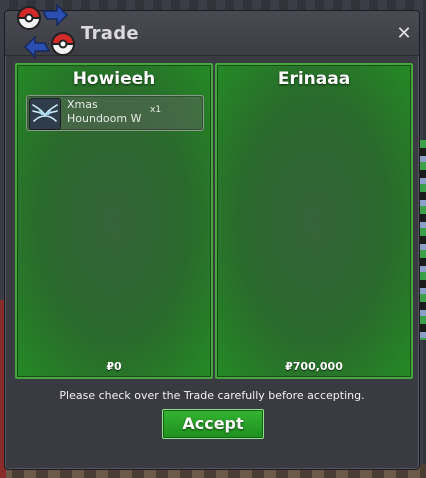  What do you see at coordinates (404, 34) in the screenshot?
I see `close-button: ✕` at bounding box center [404, 34].